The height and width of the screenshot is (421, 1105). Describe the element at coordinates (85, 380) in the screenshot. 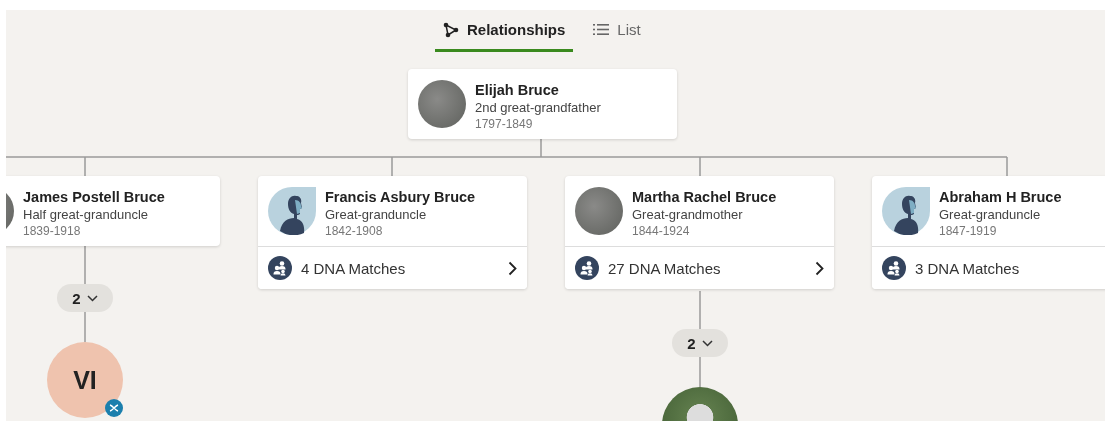

I see `initials-avatar: VI` at that location.